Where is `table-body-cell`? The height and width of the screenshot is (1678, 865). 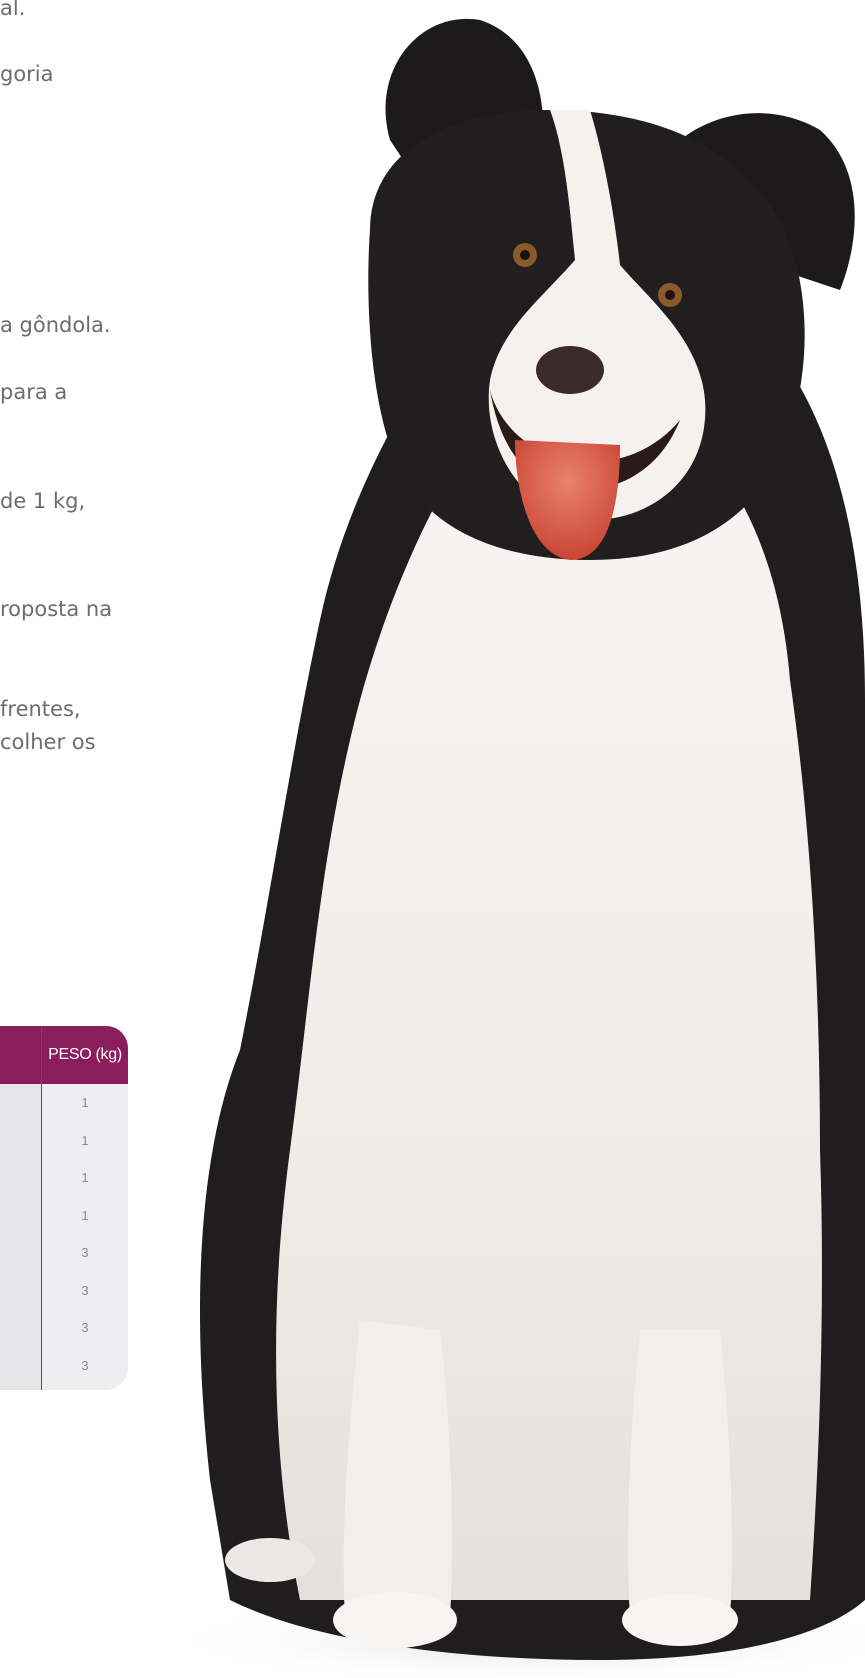 table-body-cell is located at coordinates (20, 1237).